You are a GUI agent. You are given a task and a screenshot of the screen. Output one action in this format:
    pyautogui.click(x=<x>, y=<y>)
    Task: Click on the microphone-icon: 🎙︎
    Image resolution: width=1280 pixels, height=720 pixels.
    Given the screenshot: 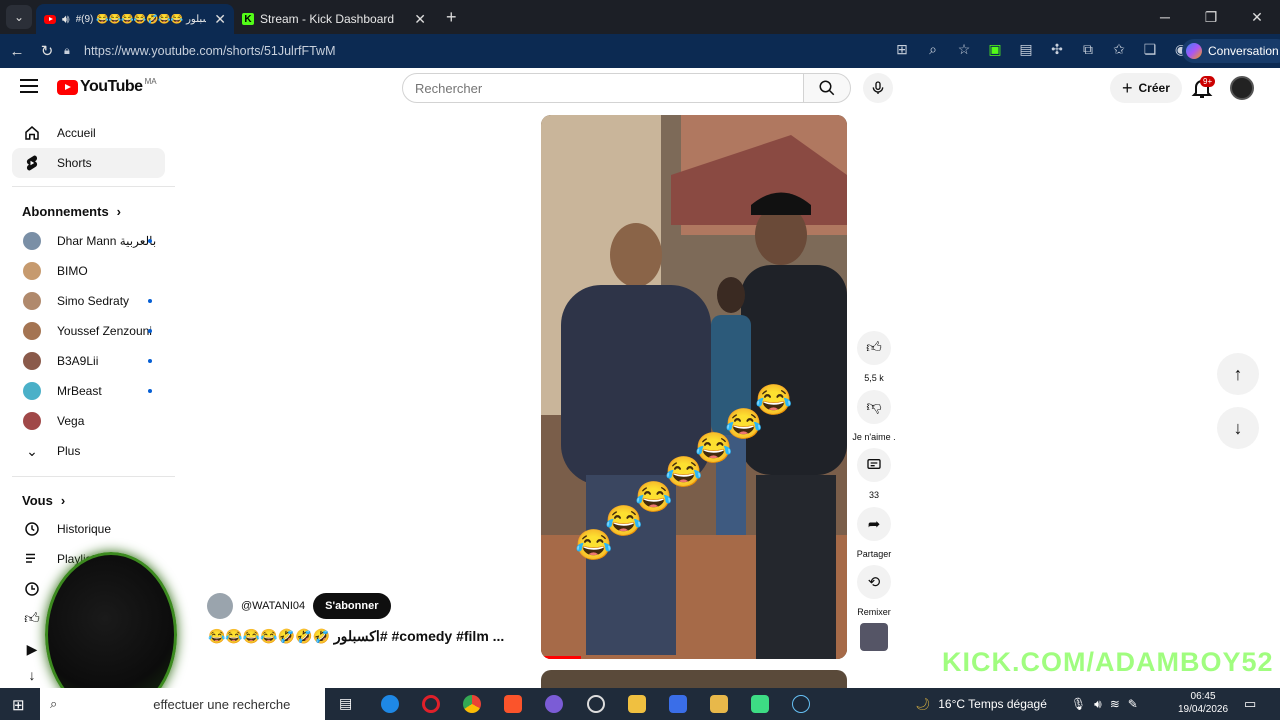 What is the action you would take?
    pyautogui.click(x=1078, y=704)
    